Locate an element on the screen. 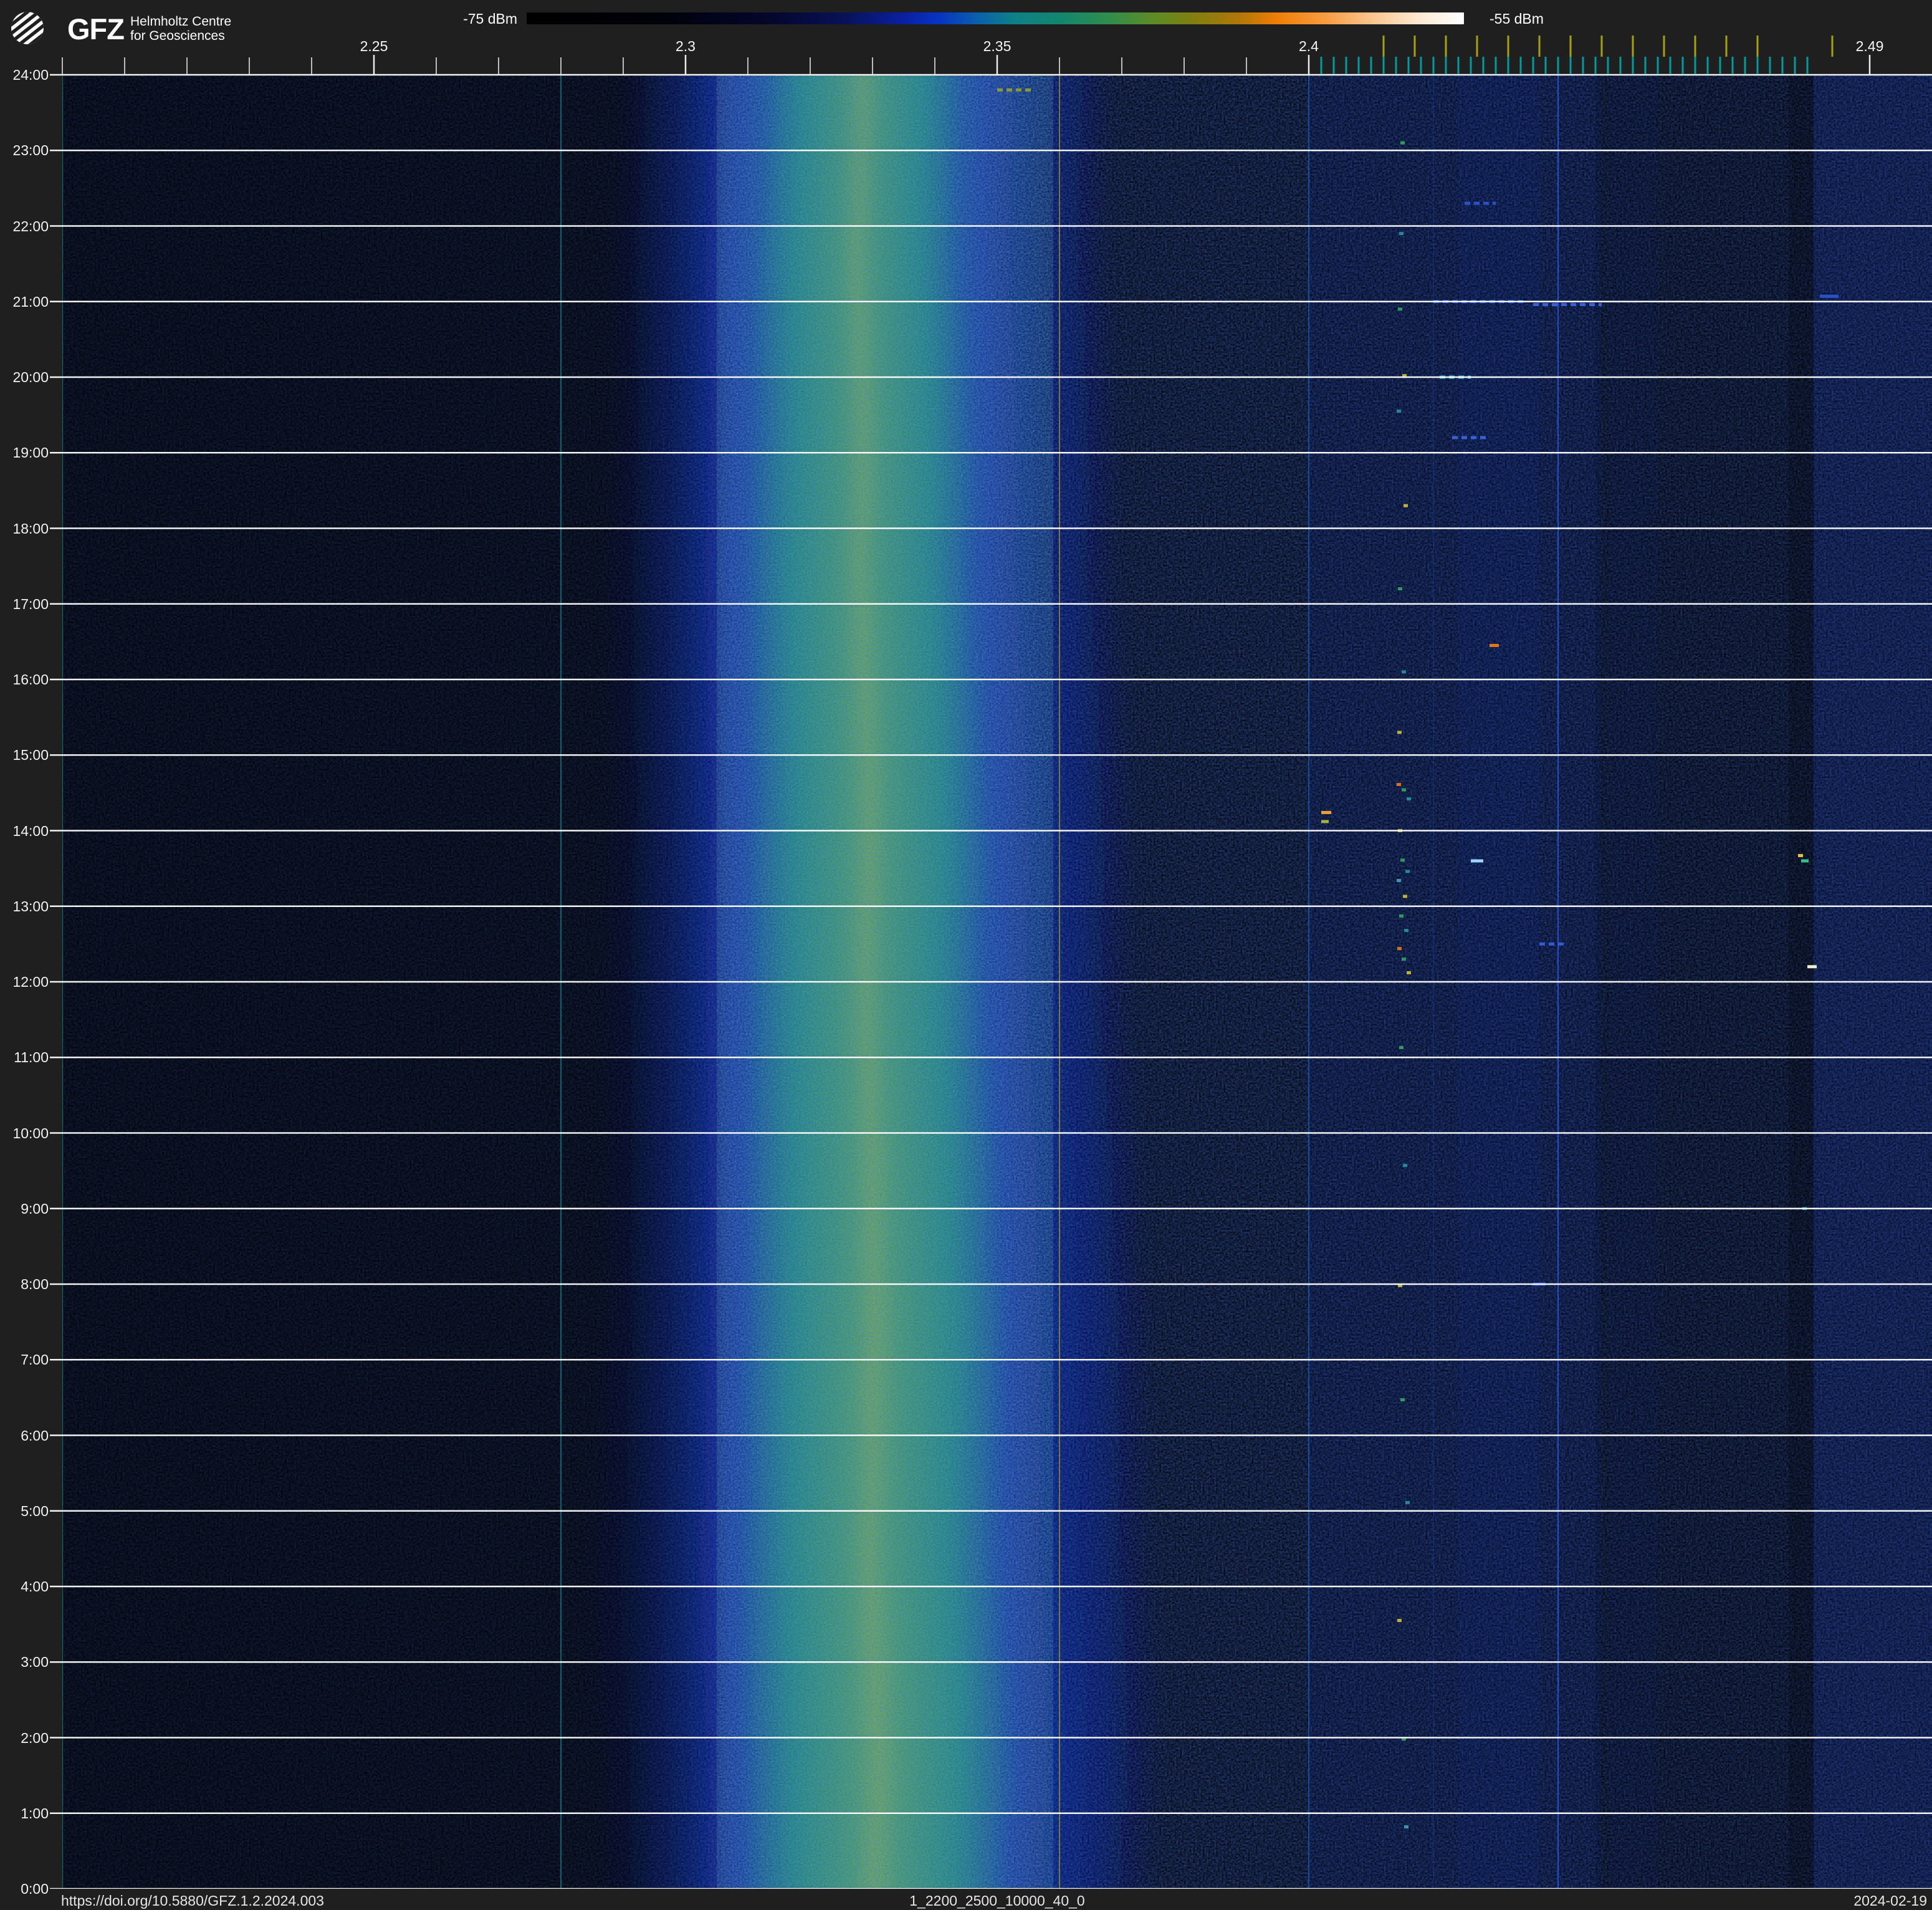  time-label: 13:00 is located at coordinates (30, 906).